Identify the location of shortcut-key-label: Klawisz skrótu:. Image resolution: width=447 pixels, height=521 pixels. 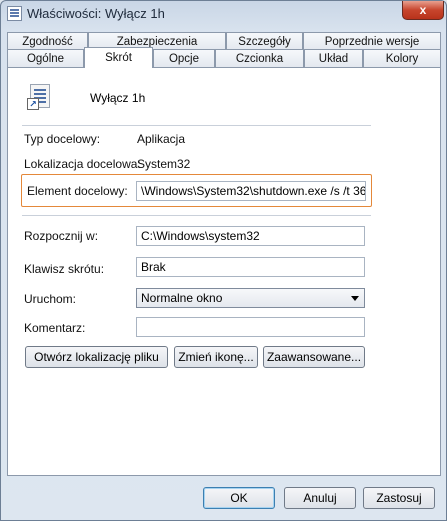
(64, 269).